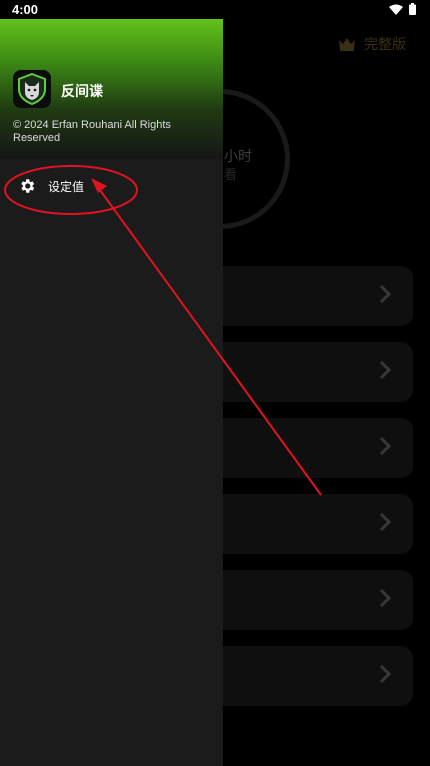 This screenshot has height=766, width=430. I want to click on status-bar: 4:00, so click(215, 9).